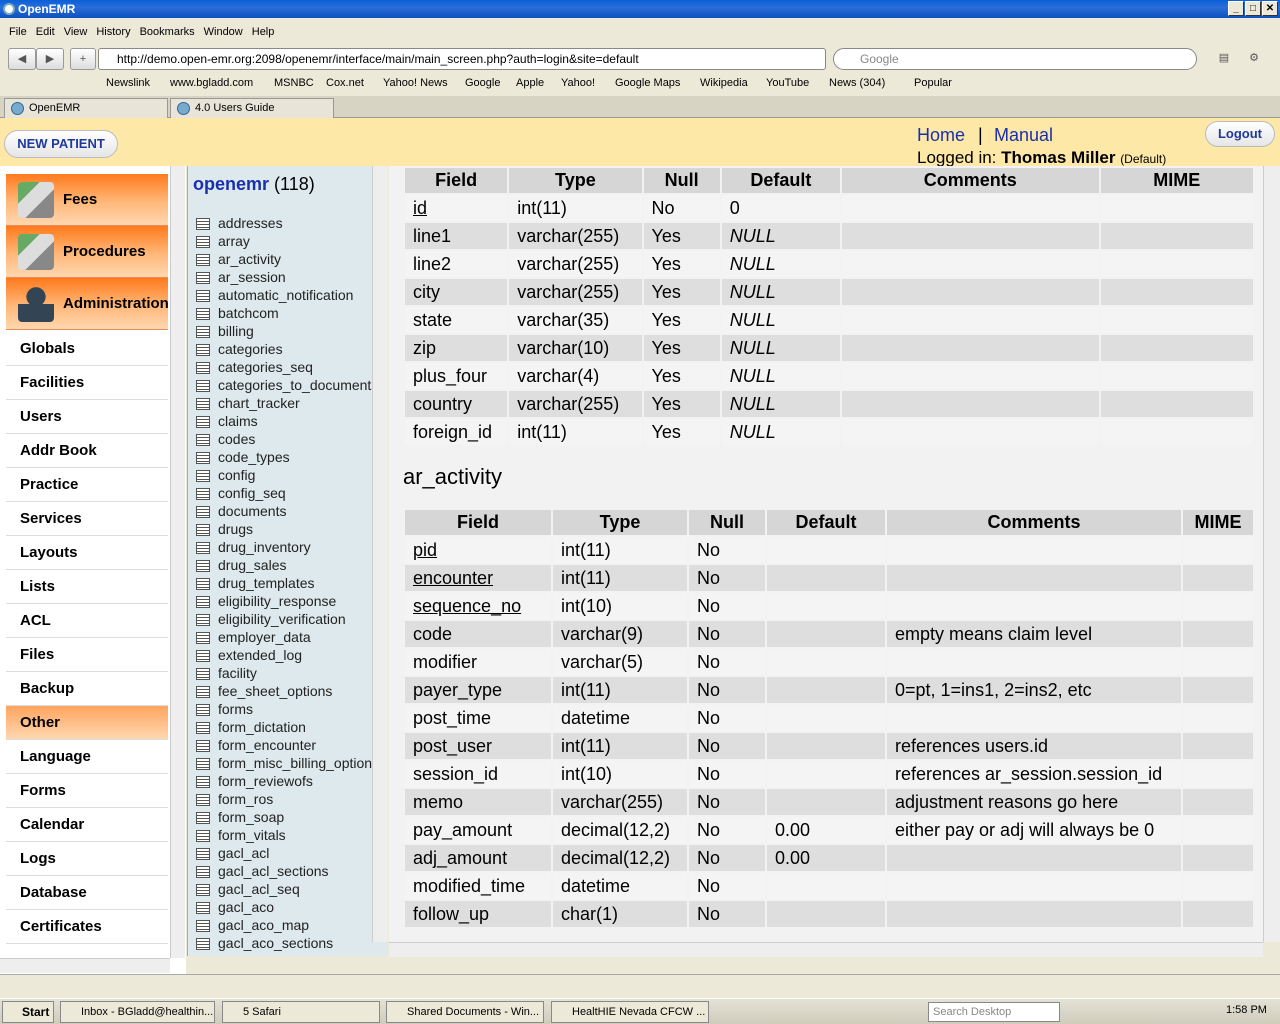 The width and height of the screenshot is (1280, 1024). Describe the element at coordinates (288, 673) in the screenshot. I see `table-list-item: facility` at that location.